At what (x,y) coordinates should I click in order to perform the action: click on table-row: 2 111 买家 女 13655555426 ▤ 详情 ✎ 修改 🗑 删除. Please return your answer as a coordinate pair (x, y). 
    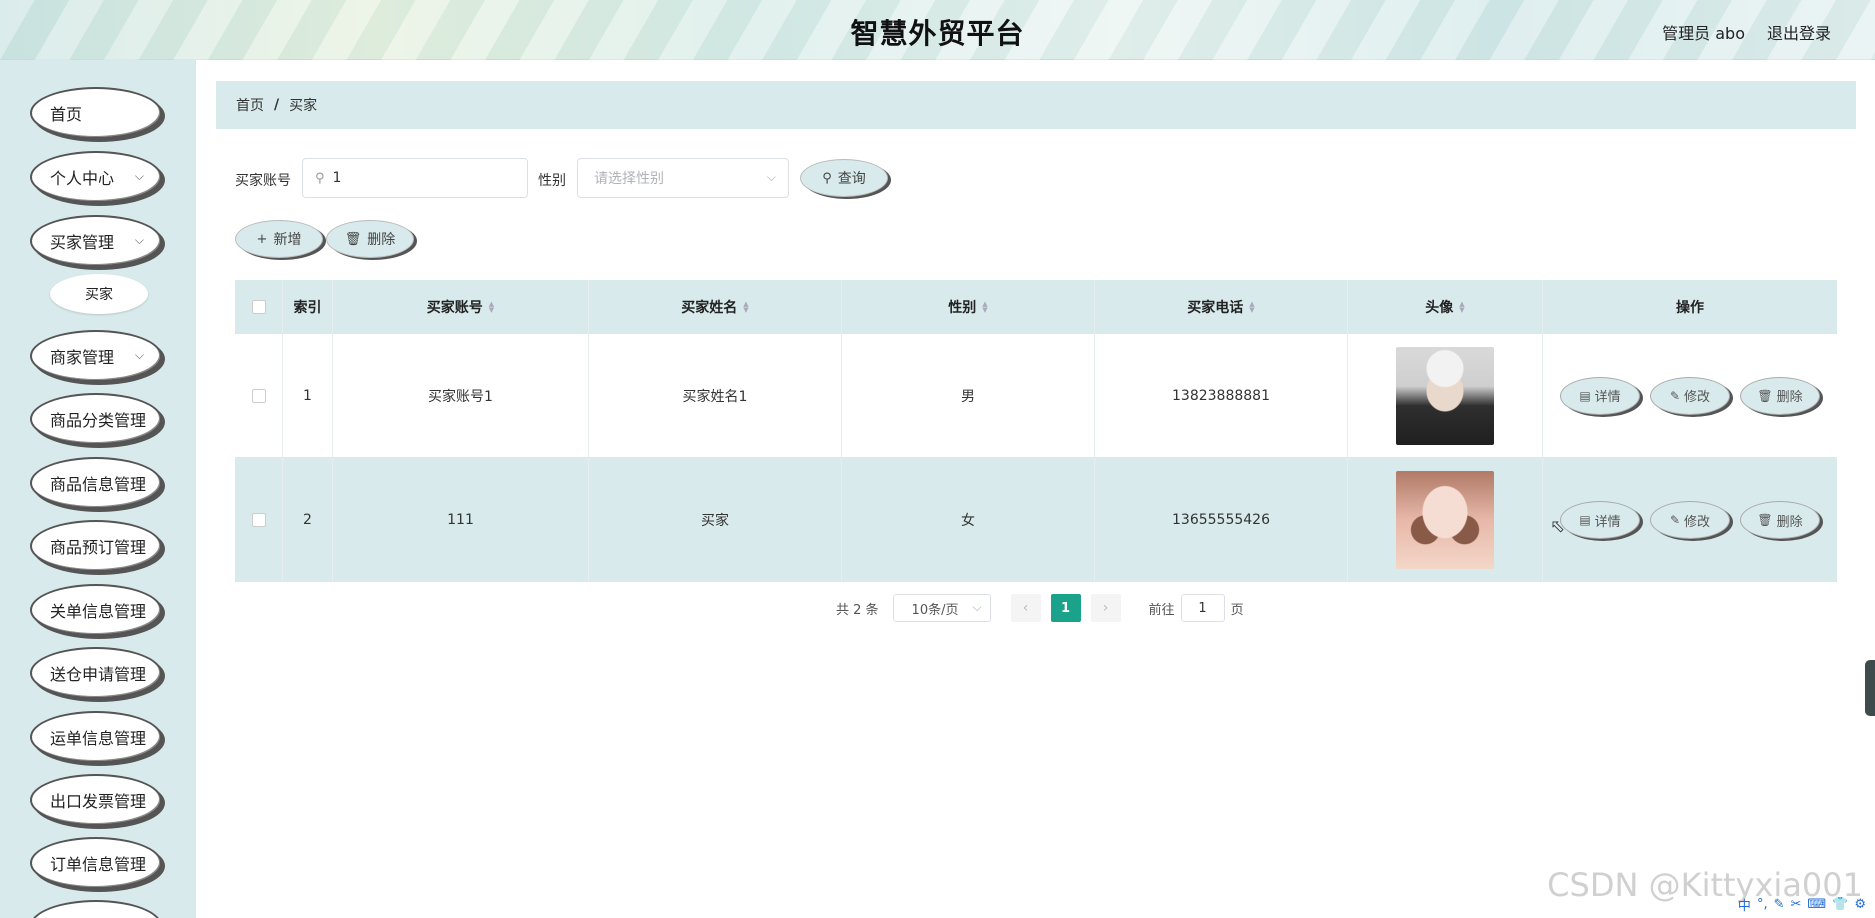
    Looking at the image, I should click on (1036, 520).